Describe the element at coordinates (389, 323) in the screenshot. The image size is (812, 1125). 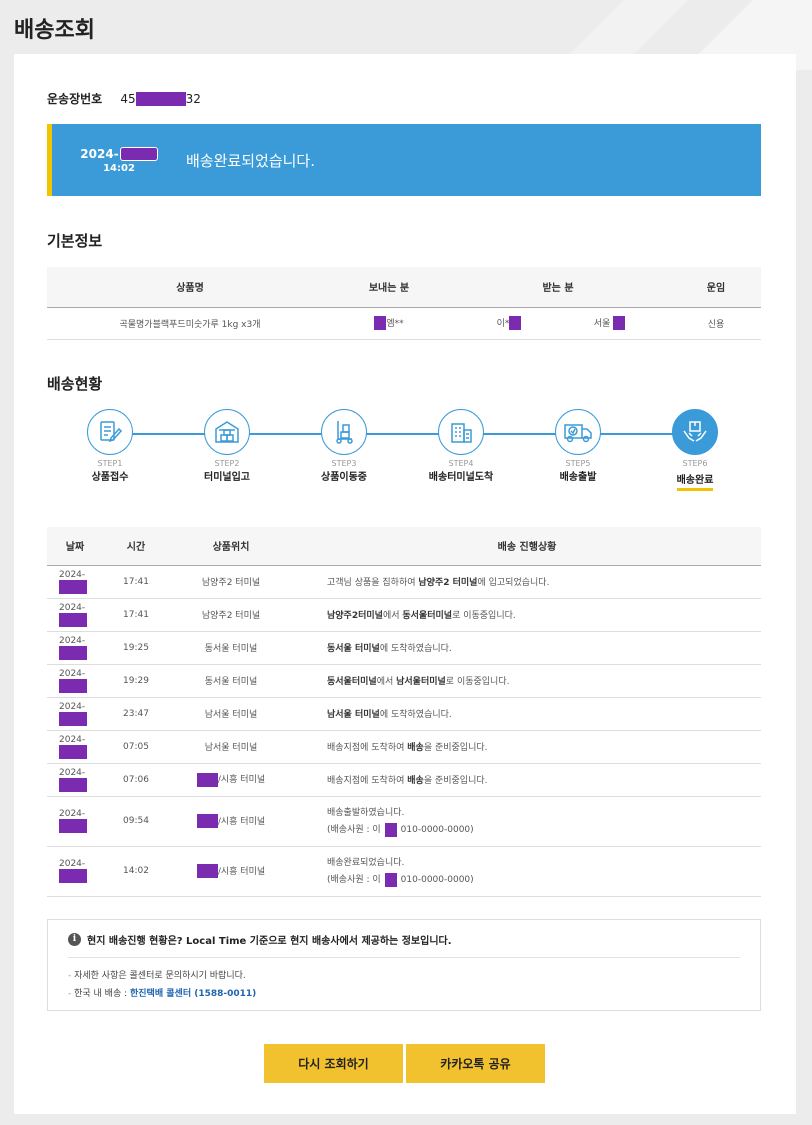
I see `sender-name: 엠**` at that location.